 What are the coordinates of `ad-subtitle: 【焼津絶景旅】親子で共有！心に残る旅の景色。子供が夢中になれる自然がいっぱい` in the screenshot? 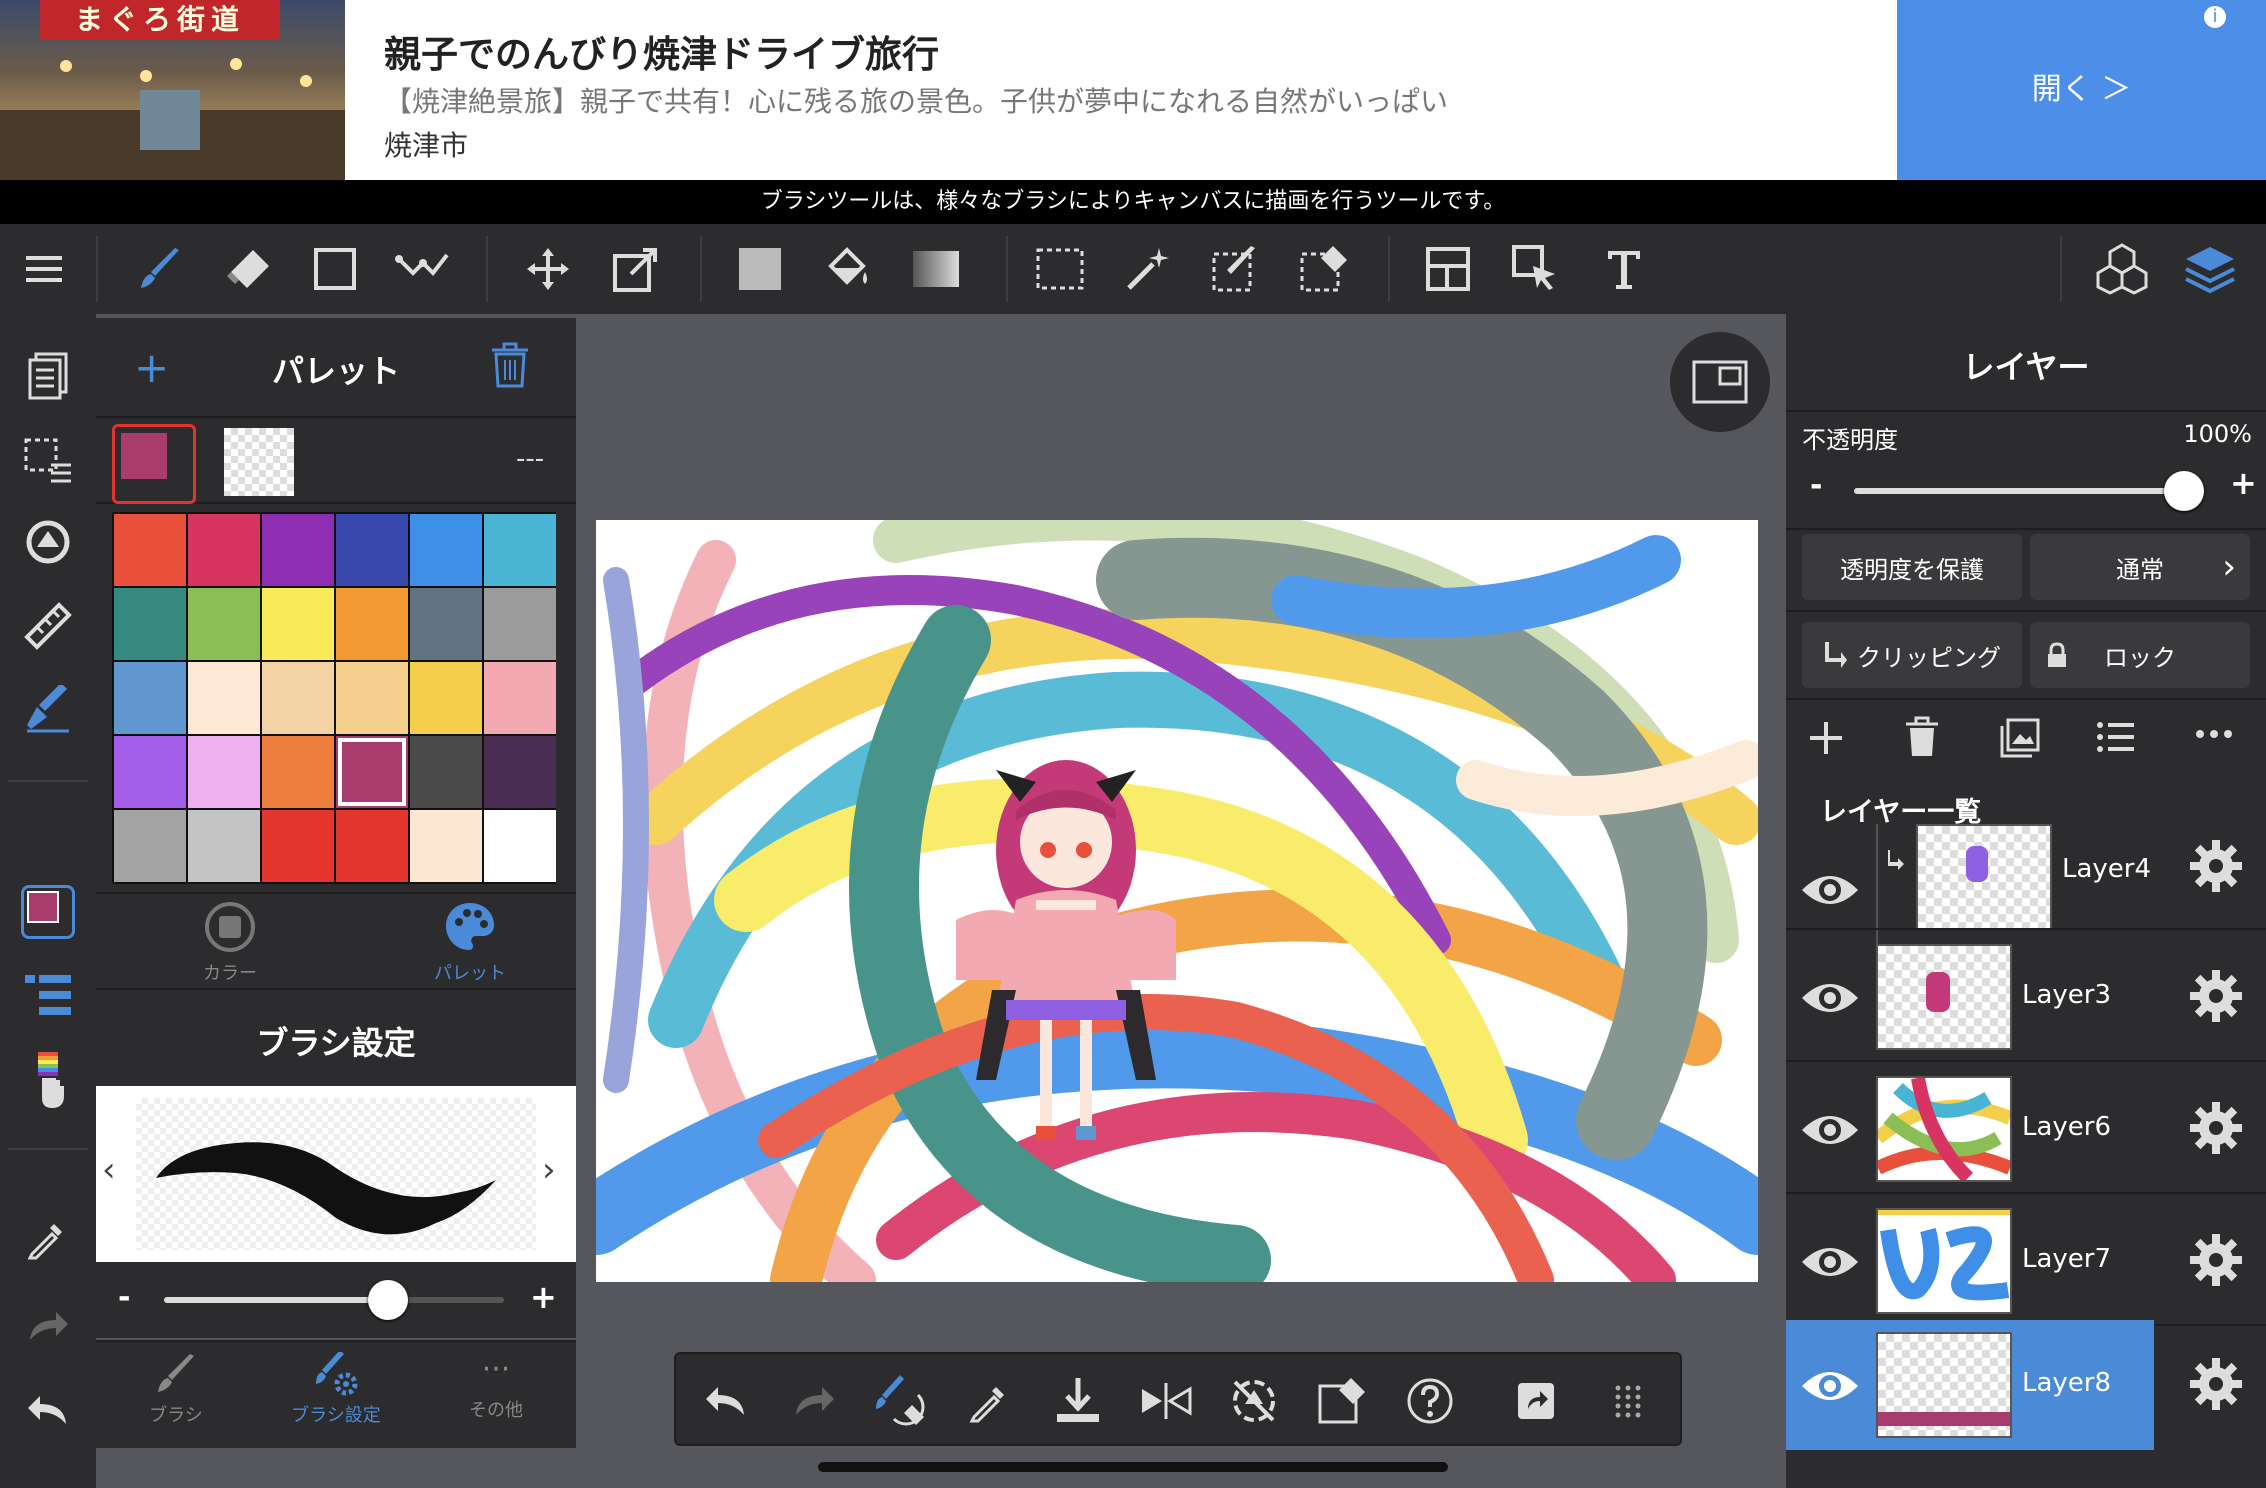 It's located at (916, 100).